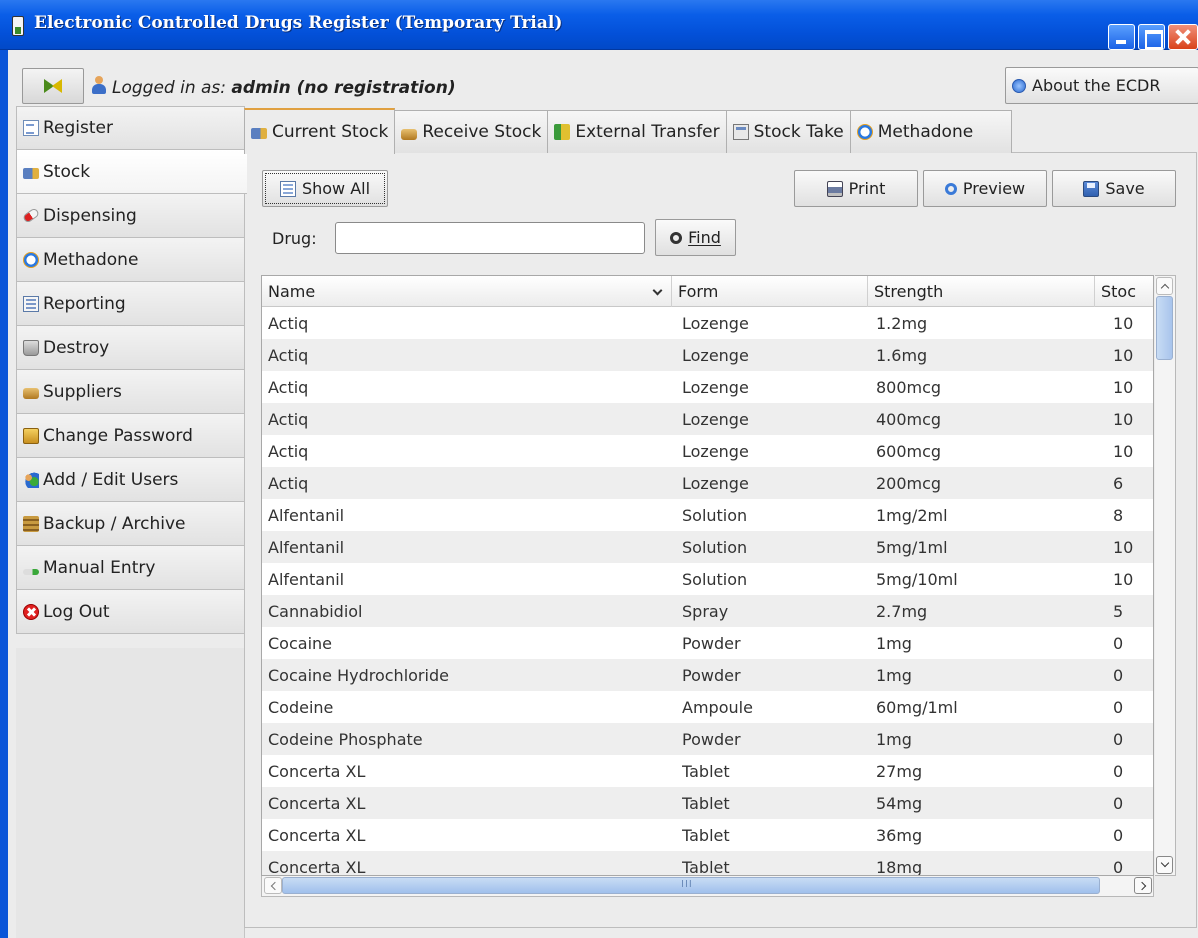  What do you see at coordinates (130, 392) in the screenshot?
I see `sidebar-item-suppliers: Suppliers` at bounding box center [130, 392].